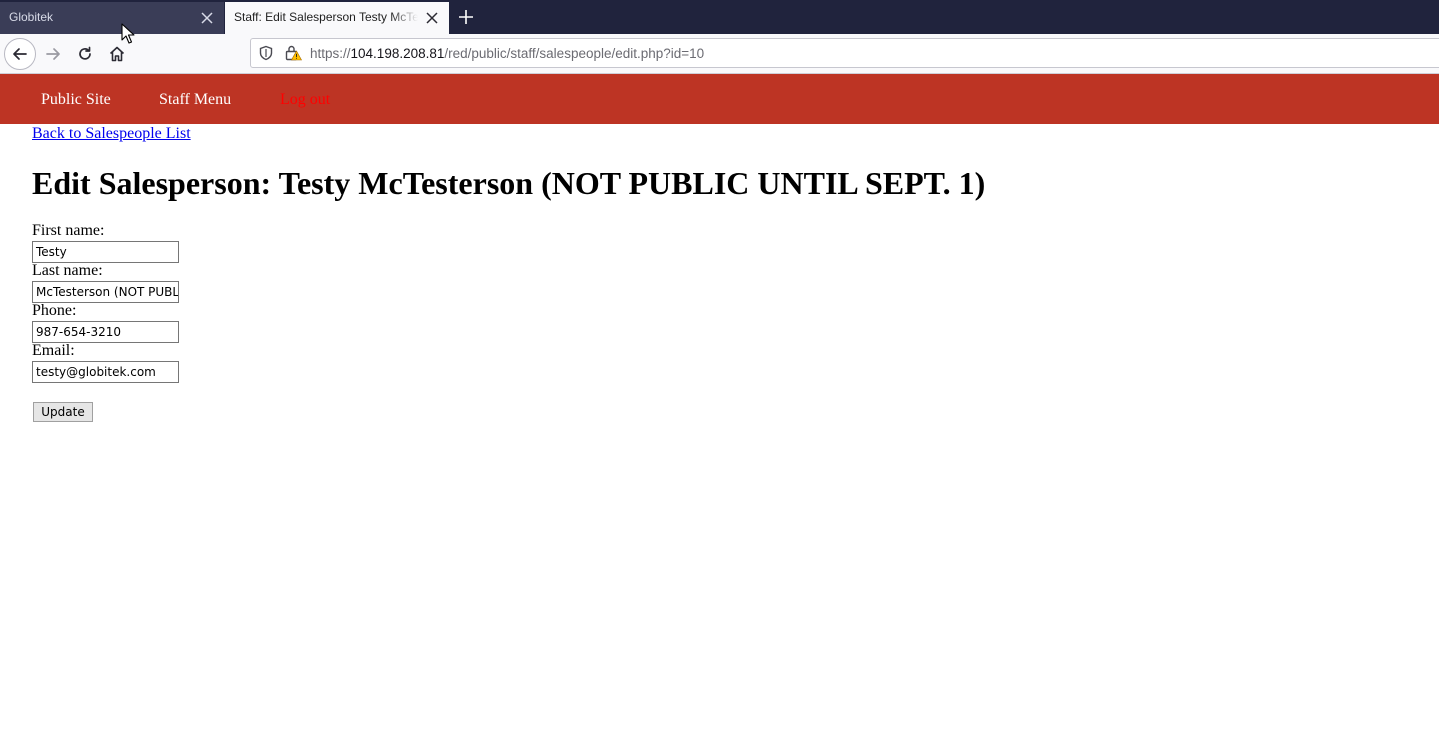  What do you see at coordinates (117, 54) in the screenshot?
I see `home-icon` at bounding box center [117, 54].